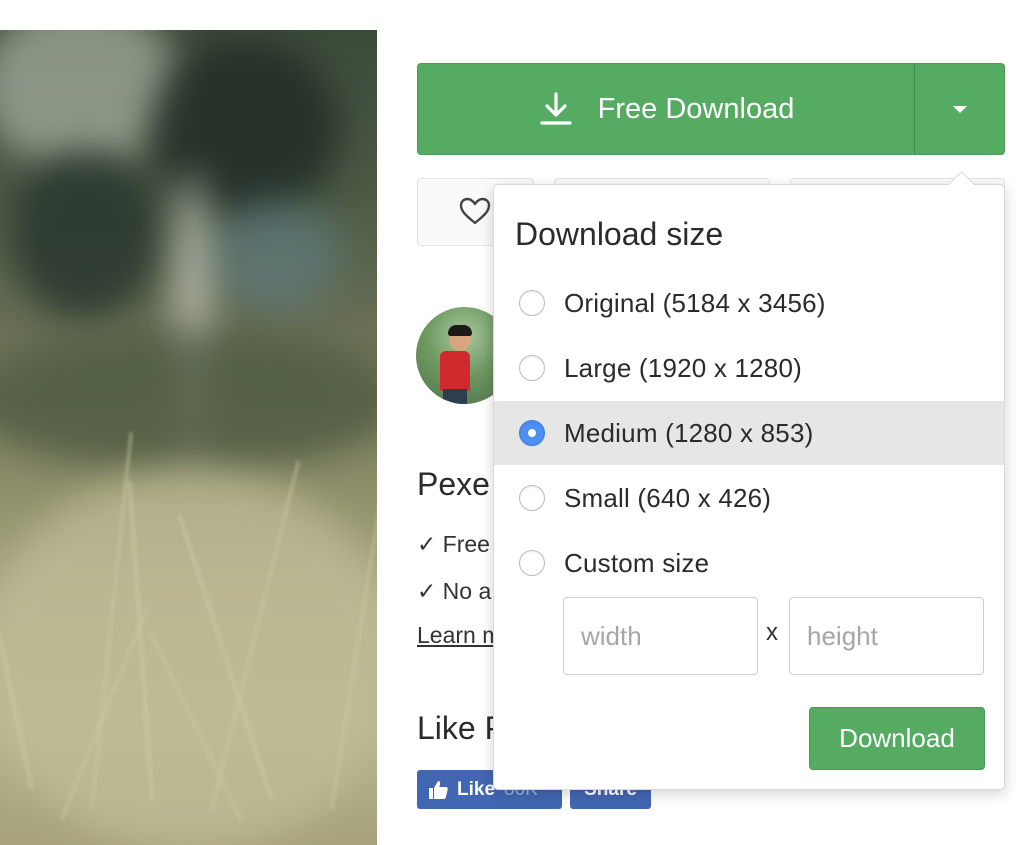  I want to click on popover-title: Download size, so click(619, 234).